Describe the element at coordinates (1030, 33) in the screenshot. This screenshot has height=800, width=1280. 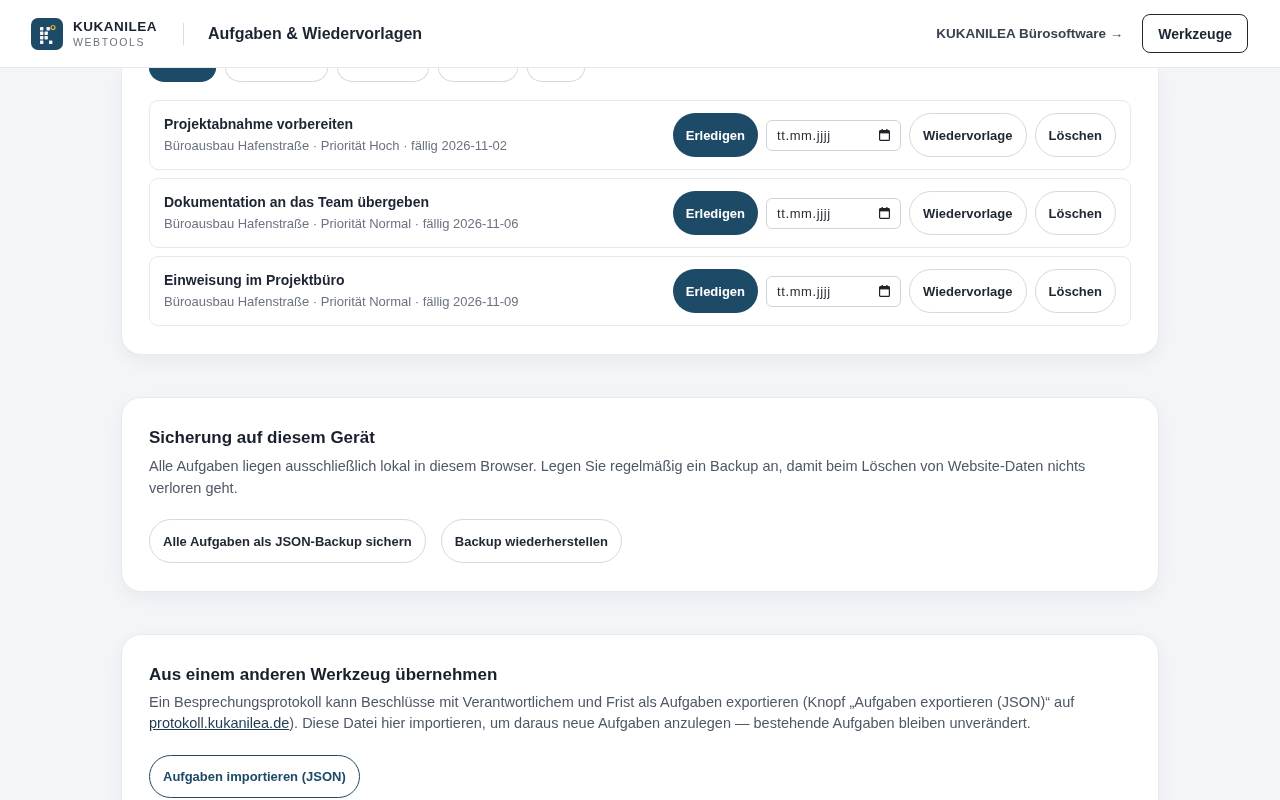
I see `software-link: KUKANILEA Bürosoftware →` at that location.